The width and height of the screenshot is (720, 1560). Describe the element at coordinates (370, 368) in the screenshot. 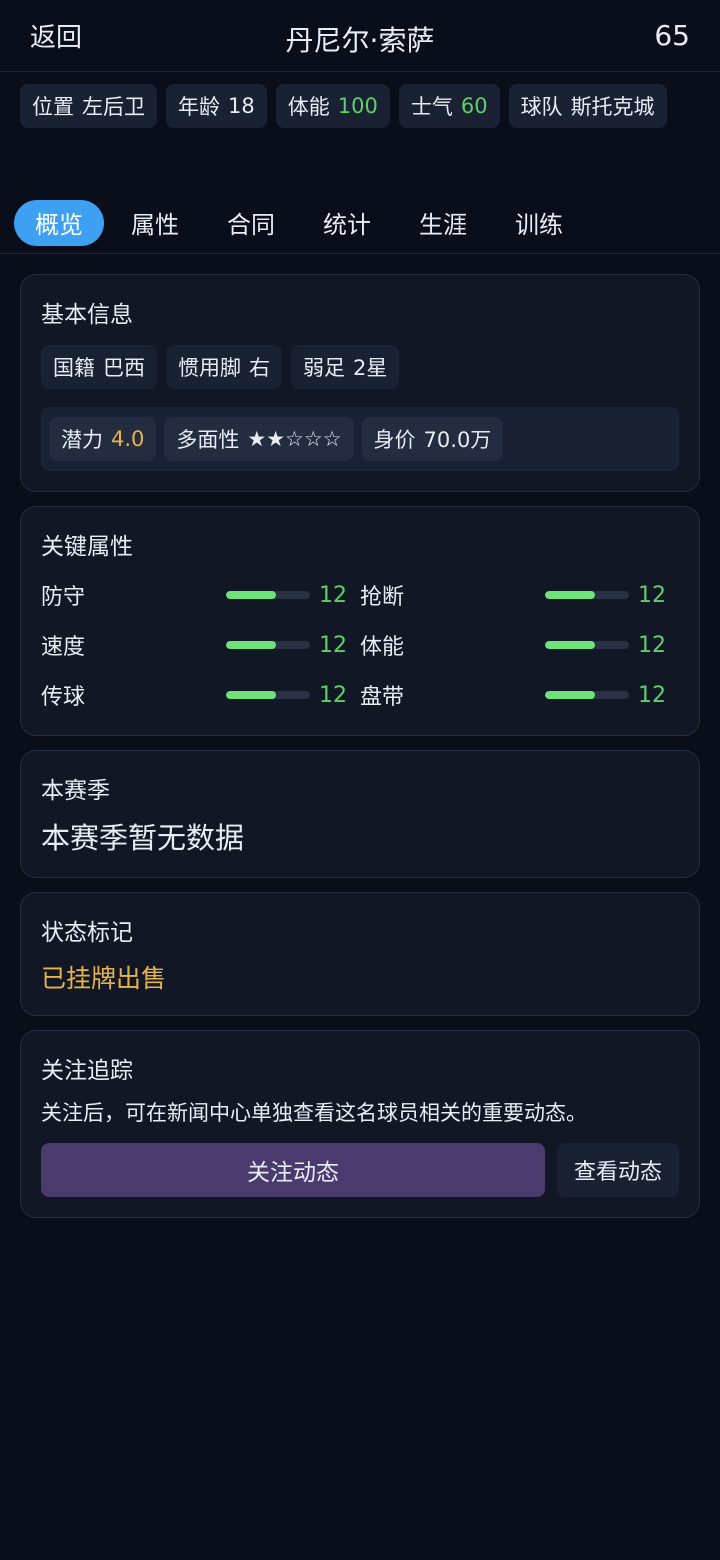

I see `chip-value: 2星` at that location.